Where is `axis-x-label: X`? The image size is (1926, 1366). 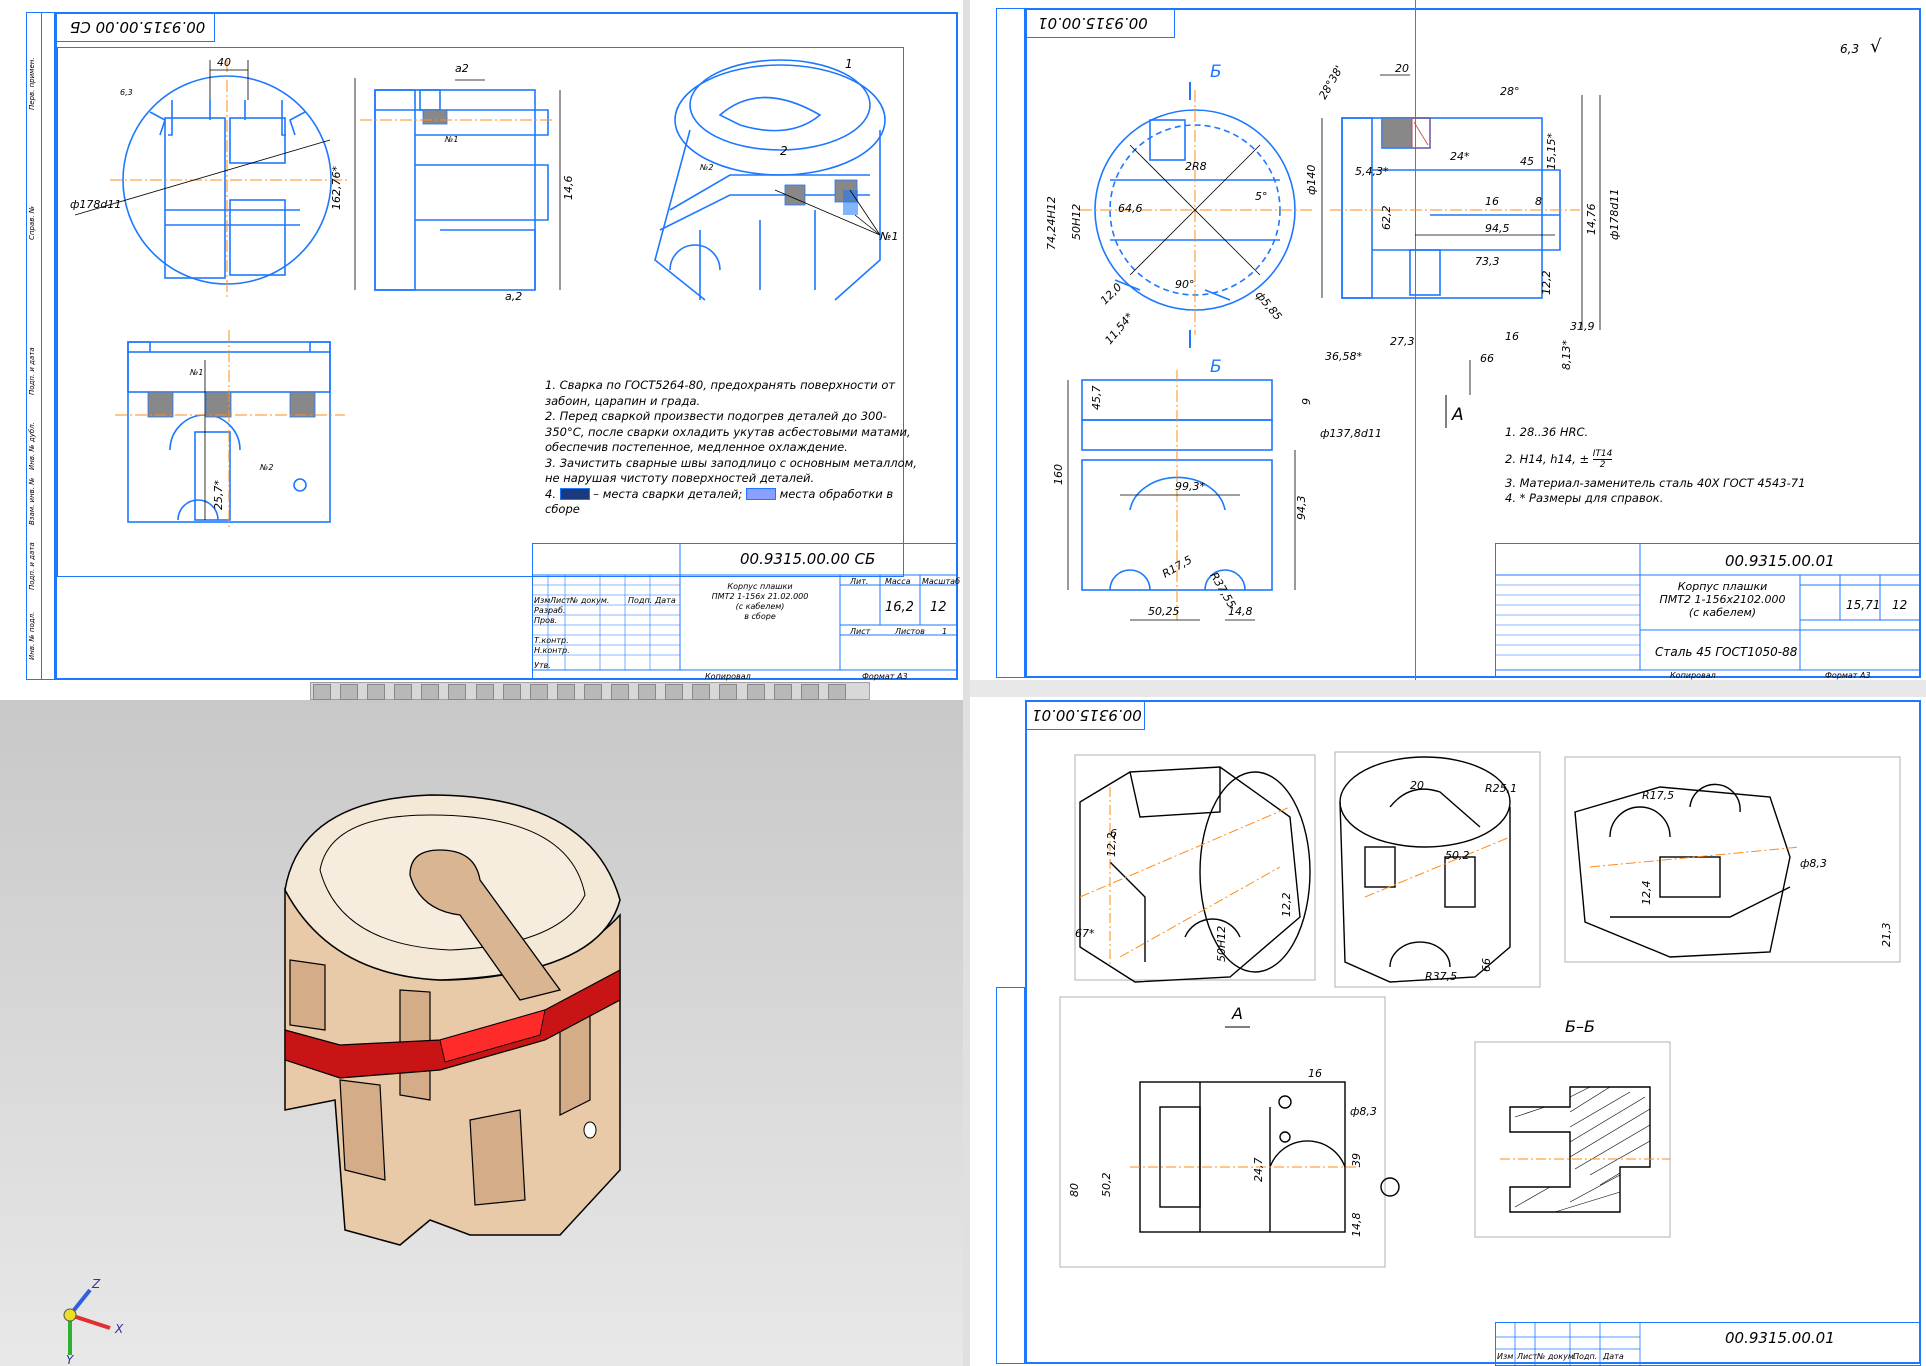
axis-x-label: X is located at coordinates (119, 1329).